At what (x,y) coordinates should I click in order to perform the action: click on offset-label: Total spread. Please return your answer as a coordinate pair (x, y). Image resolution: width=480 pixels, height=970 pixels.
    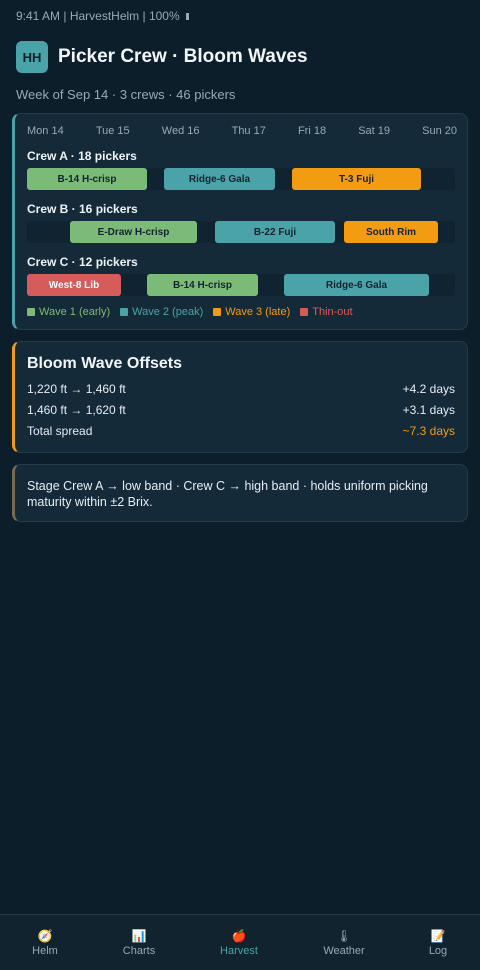
    Looking at the image, I should click on (60, 431).